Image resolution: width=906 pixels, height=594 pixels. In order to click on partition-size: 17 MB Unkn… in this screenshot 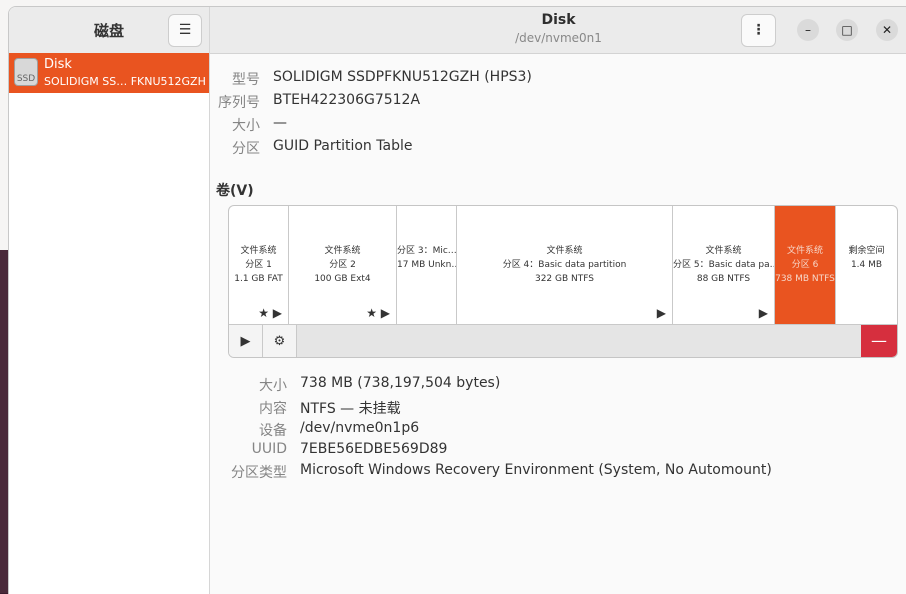, I will do `click(426, 265)`.